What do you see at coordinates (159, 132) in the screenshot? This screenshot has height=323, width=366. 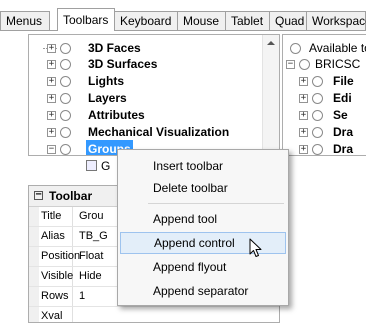 I see `tree-item-label: Mechanical Visualization` at bounding box center [159, 132].